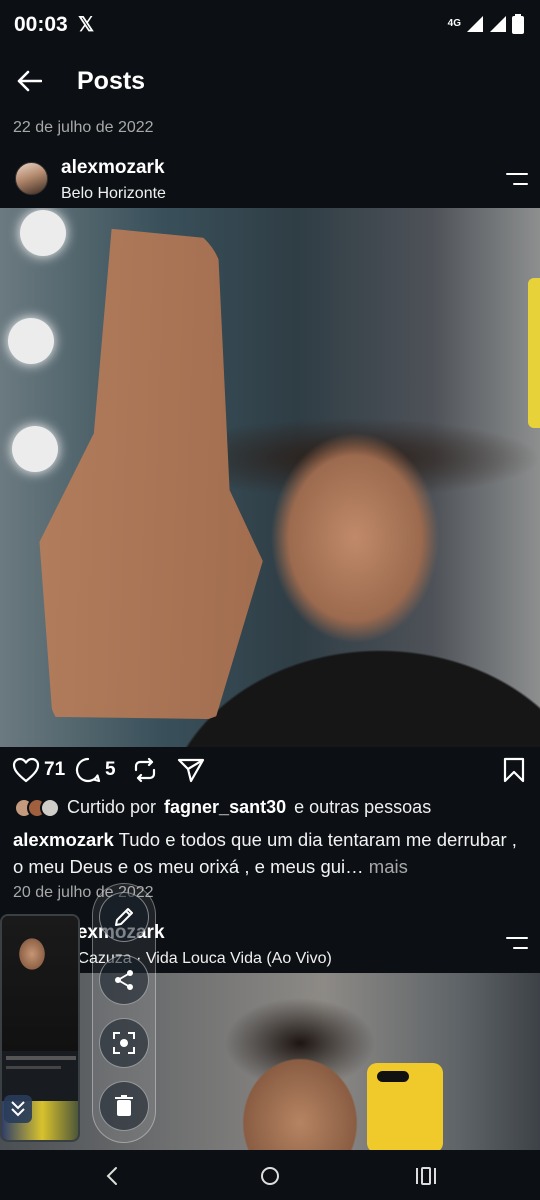 The height and width of the screenshot is (1200, 540). I want to click on scan-button, so click(124, 1043).